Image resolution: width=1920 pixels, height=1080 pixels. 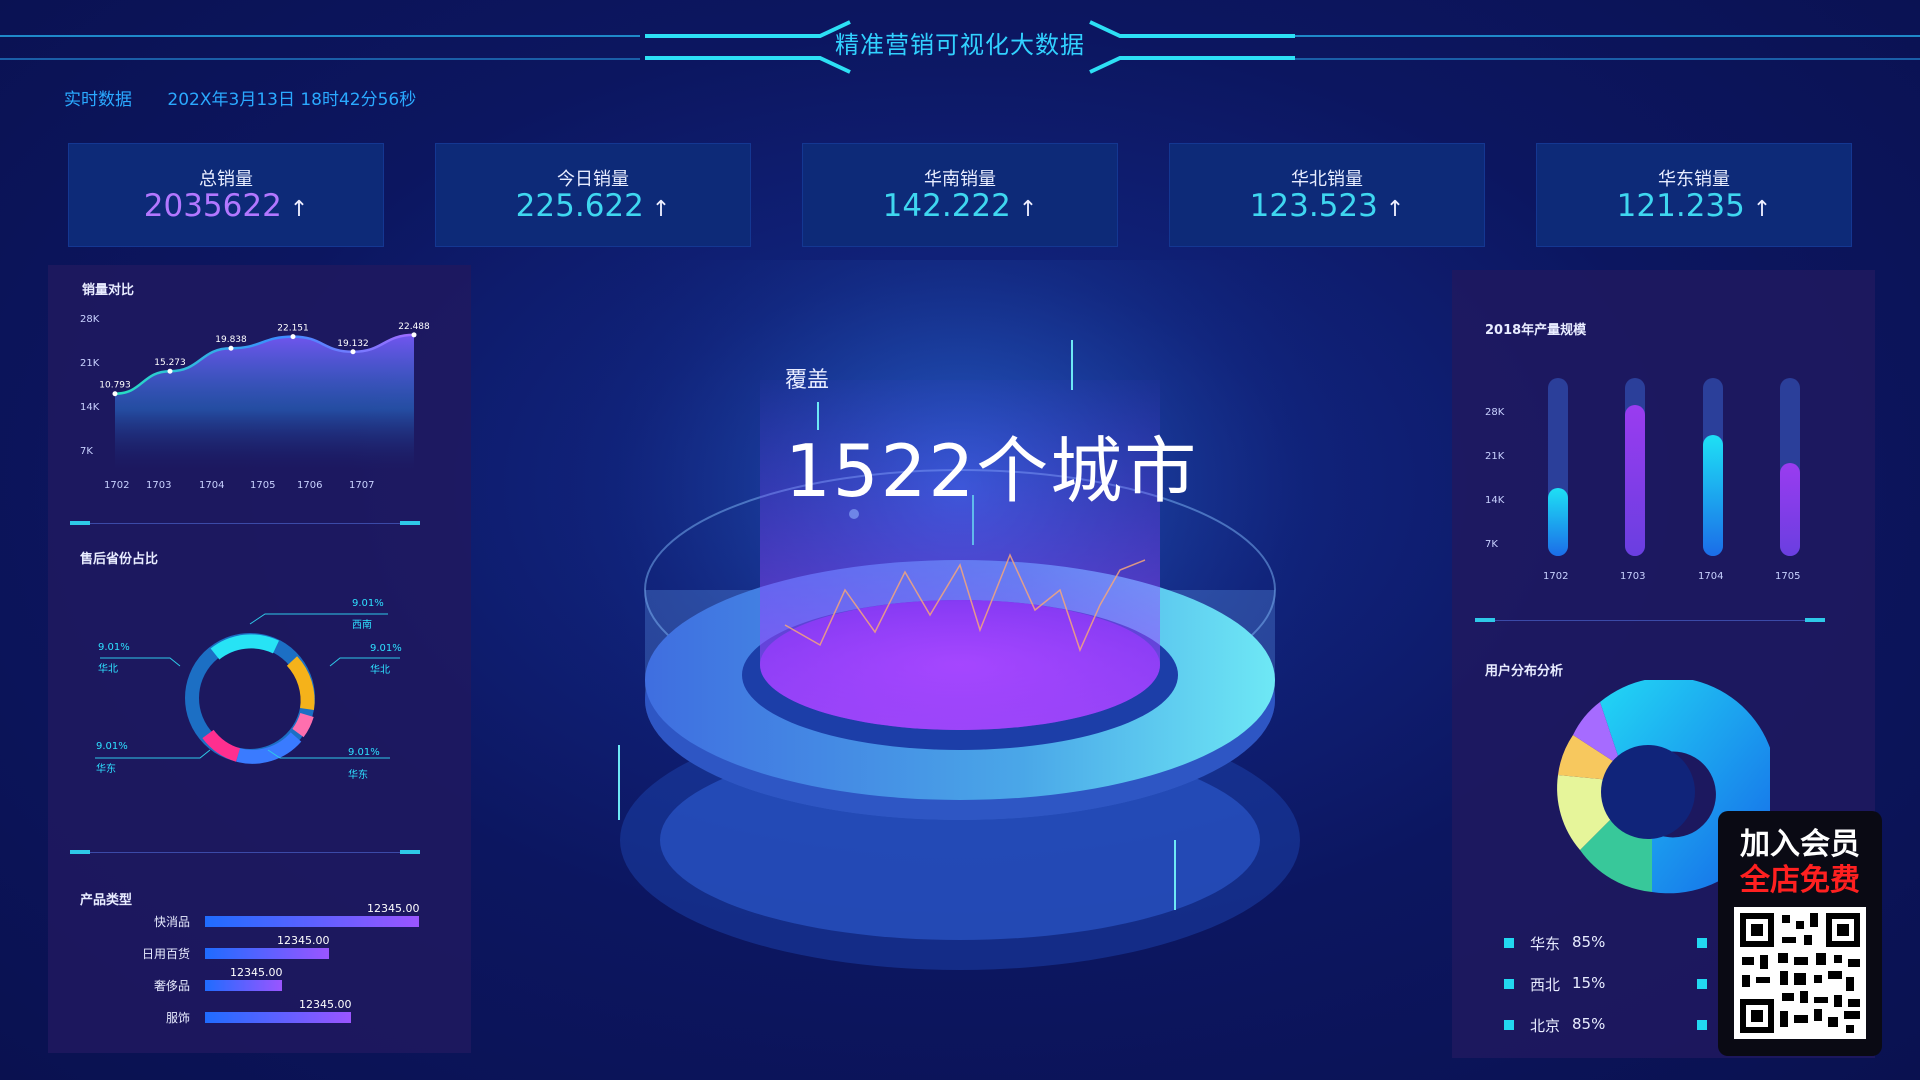 I want to click on legend-name: 西北, so click(x=1545, y=985).